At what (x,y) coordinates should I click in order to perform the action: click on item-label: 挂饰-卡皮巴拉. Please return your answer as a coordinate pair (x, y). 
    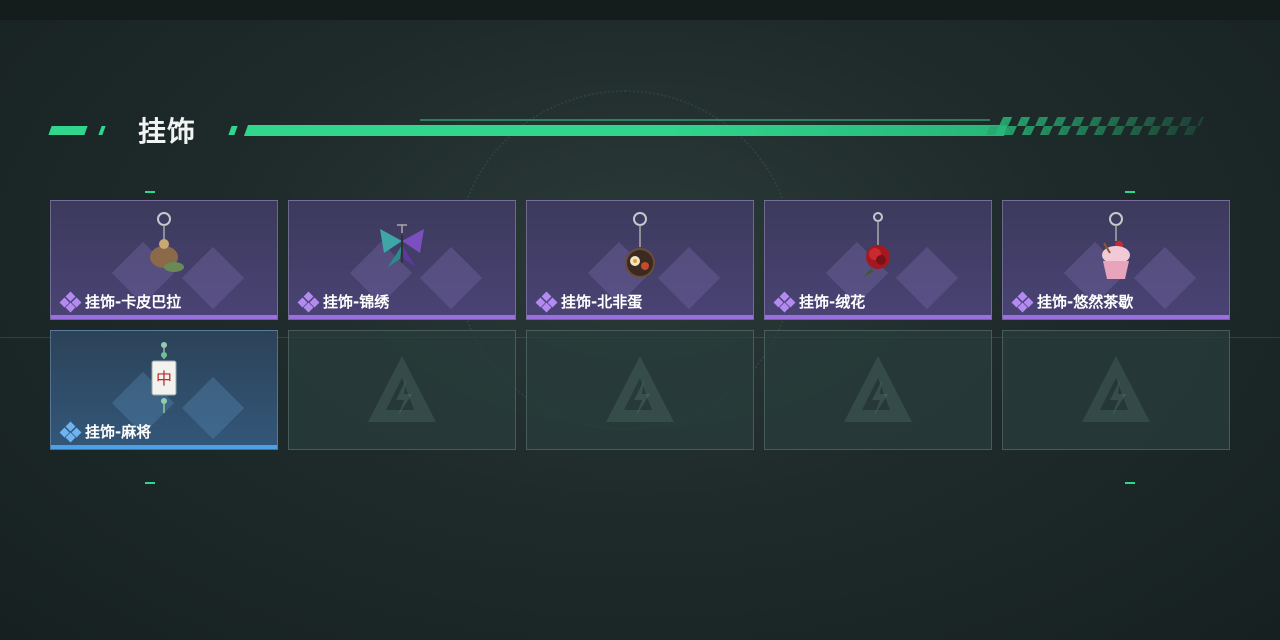
    Looking at the image, I should click on (120, 301).